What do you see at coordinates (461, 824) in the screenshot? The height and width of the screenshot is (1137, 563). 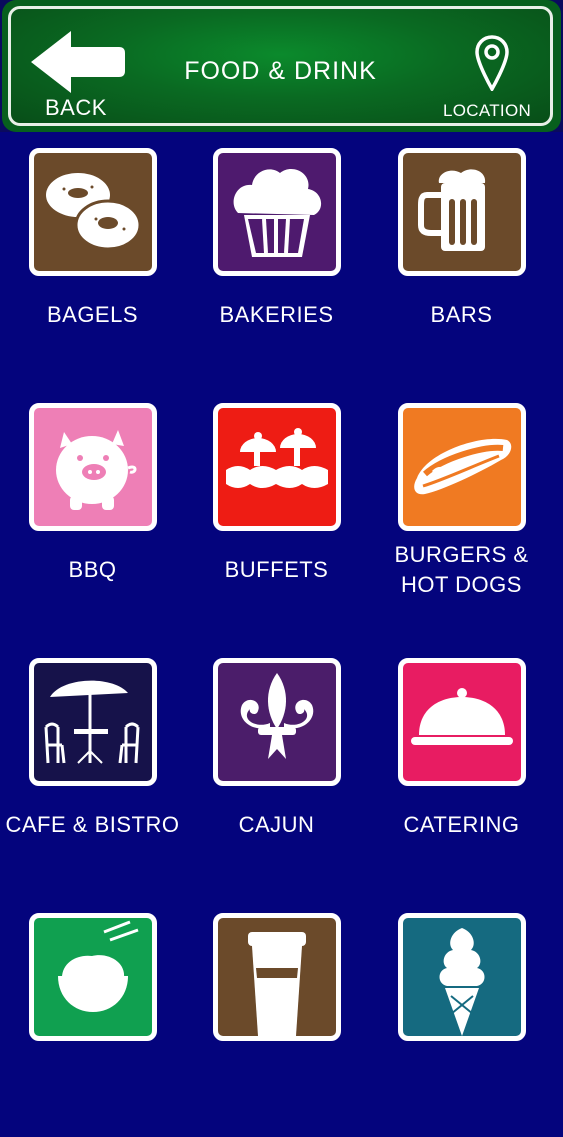 I see `category-label: CATERING` at bounding box center [461, 824].